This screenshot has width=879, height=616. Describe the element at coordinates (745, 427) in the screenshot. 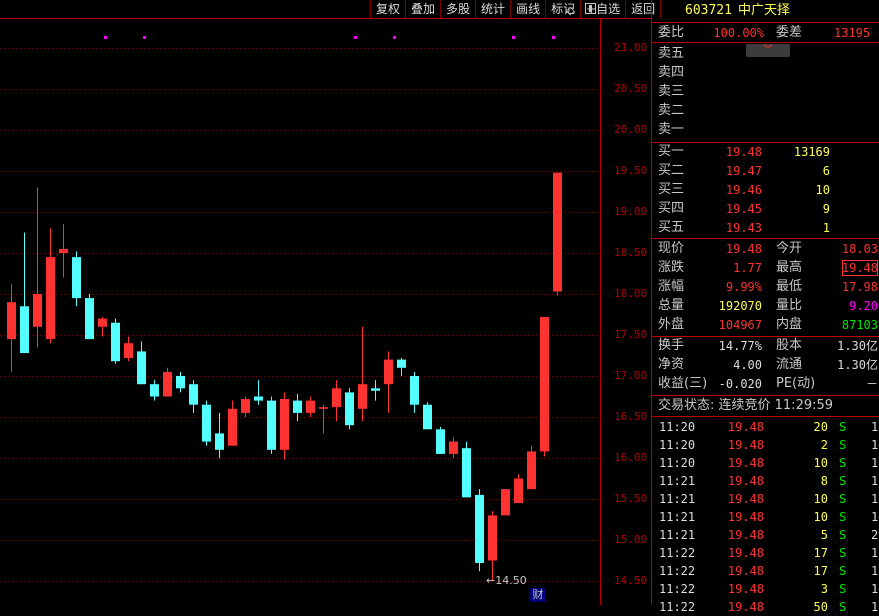

I see `tick-price: 19.48` at that location.